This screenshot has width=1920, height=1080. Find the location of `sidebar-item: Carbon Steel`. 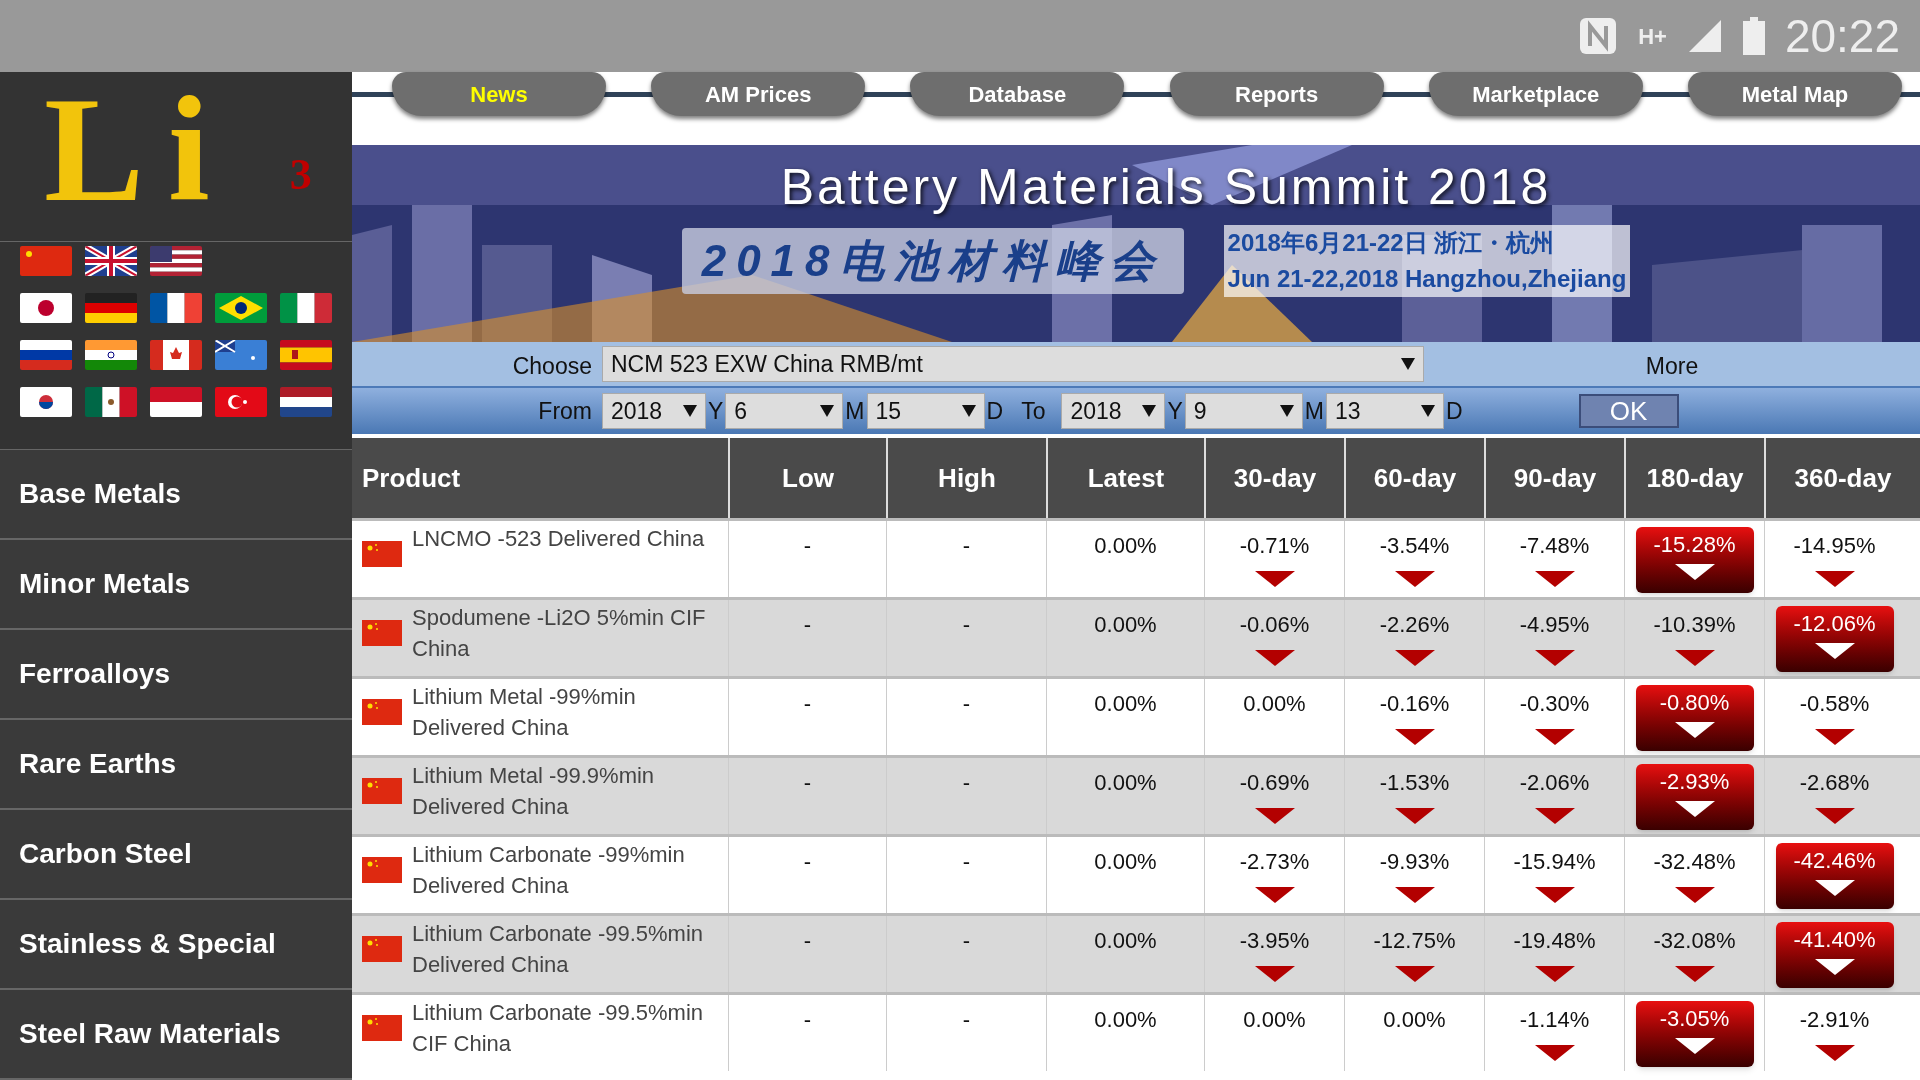

sidebar-item: Carbon Steel is located at coordinates (176, 855).